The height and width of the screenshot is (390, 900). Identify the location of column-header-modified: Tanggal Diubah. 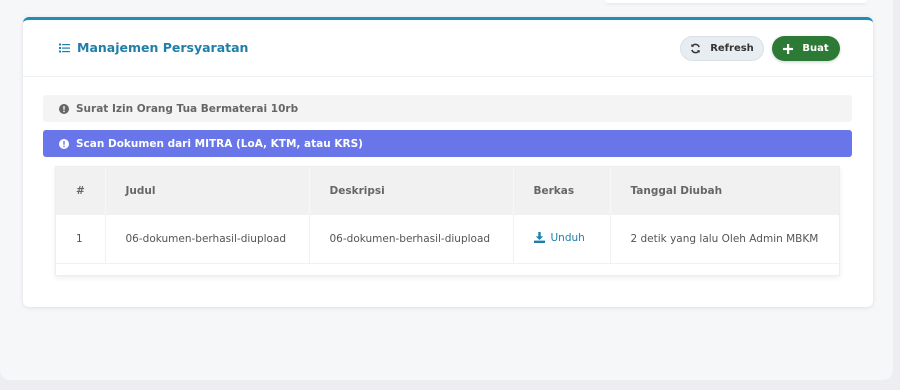
(724, 191).